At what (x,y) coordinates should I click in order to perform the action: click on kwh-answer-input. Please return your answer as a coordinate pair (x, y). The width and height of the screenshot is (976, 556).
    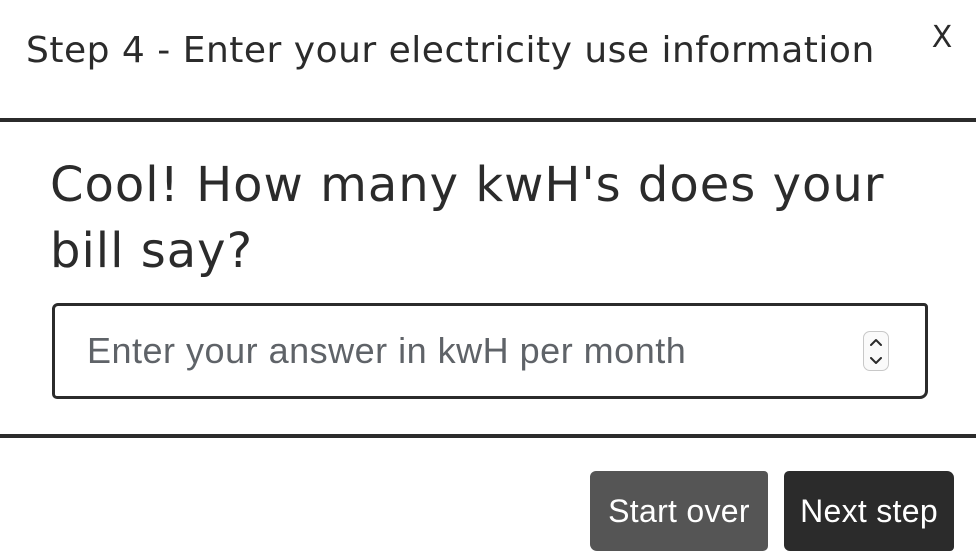
    Looking at the image, I should click on (450, 351).